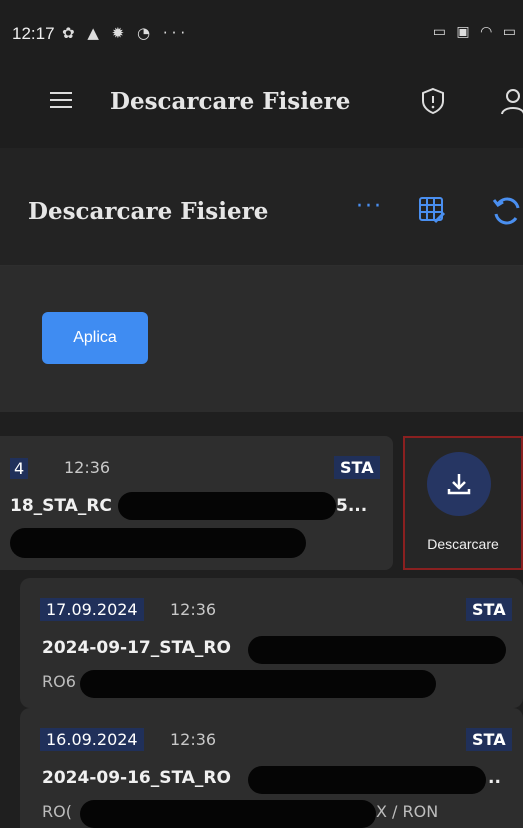  I want to click on item-date: 17.09.2024, so click(92, 609).